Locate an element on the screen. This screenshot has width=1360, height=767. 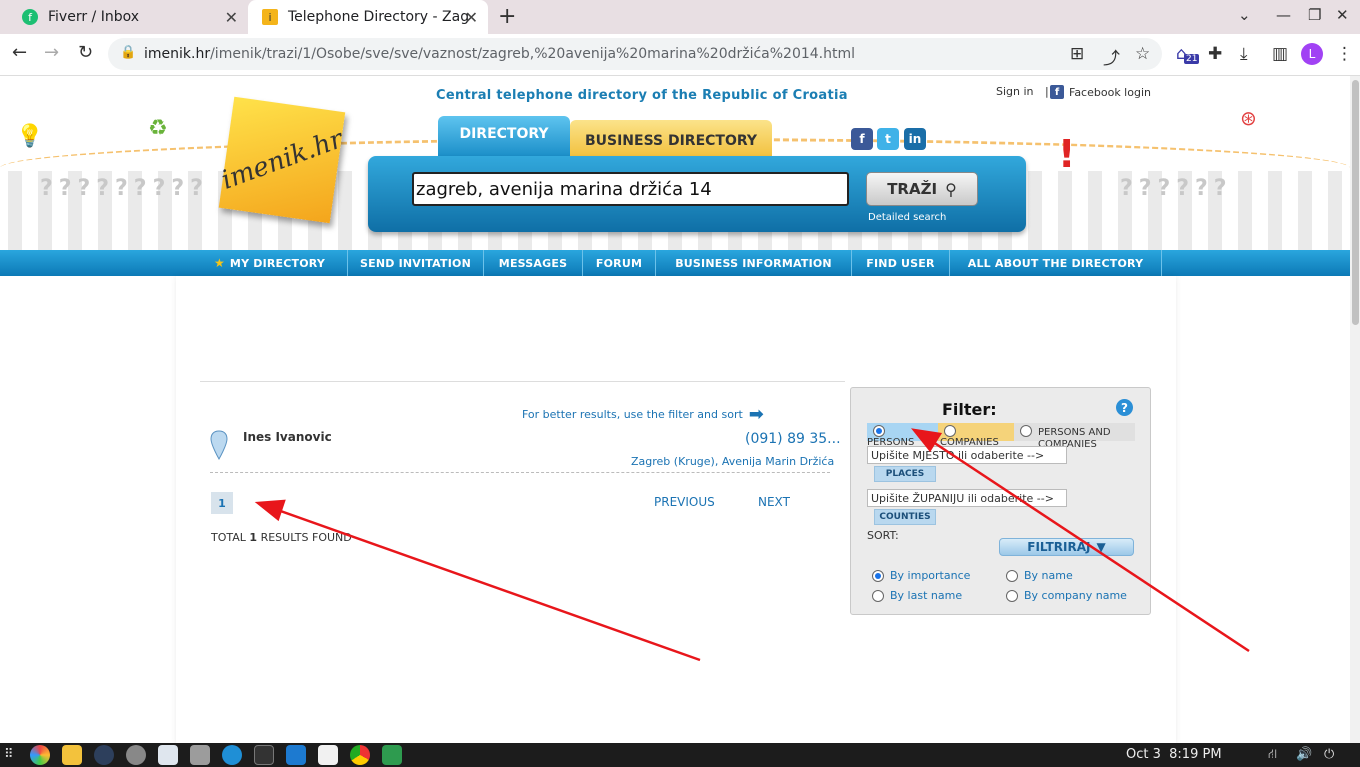
color-picker-app-icon is located at coordinates (40, 755).